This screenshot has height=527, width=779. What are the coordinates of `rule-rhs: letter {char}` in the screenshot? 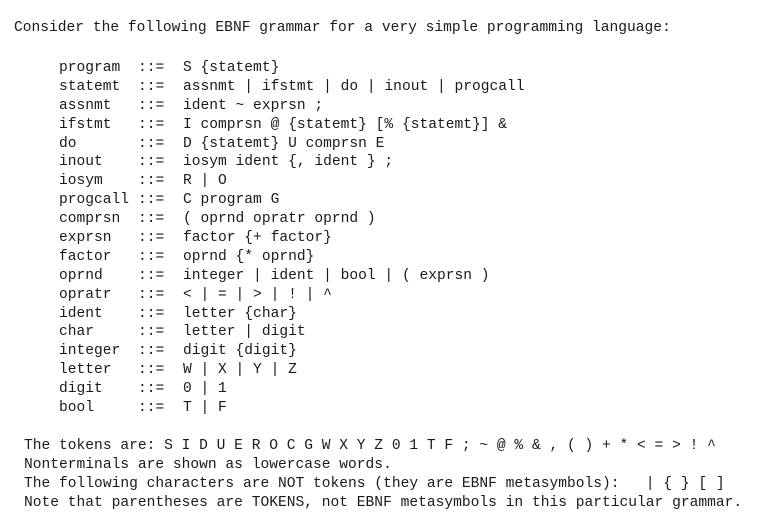 It's located at (240, 313).